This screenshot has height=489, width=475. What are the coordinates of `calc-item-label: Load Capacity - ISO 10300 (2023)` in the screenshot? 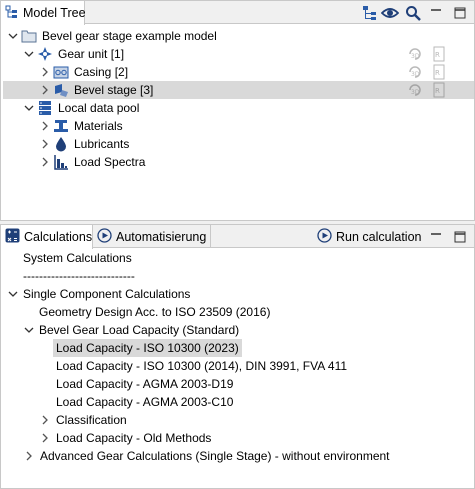 It's located at (147, 348).